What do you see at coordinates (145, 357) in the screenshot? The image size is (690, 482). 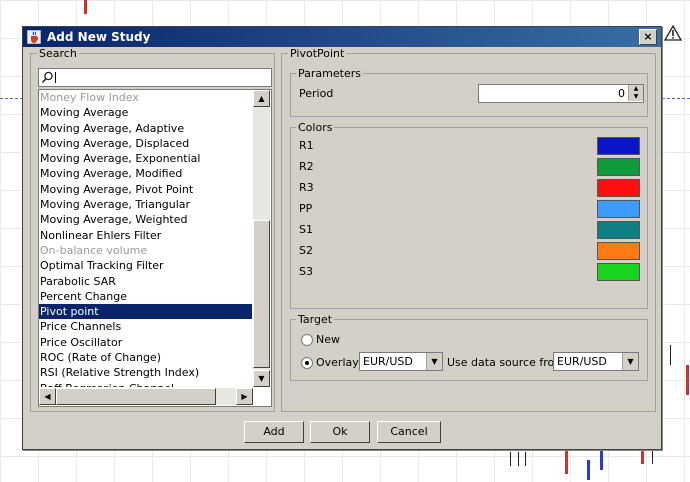 I see `list-item: ROC (Rate of Change)` at bounding box center [145, 357].